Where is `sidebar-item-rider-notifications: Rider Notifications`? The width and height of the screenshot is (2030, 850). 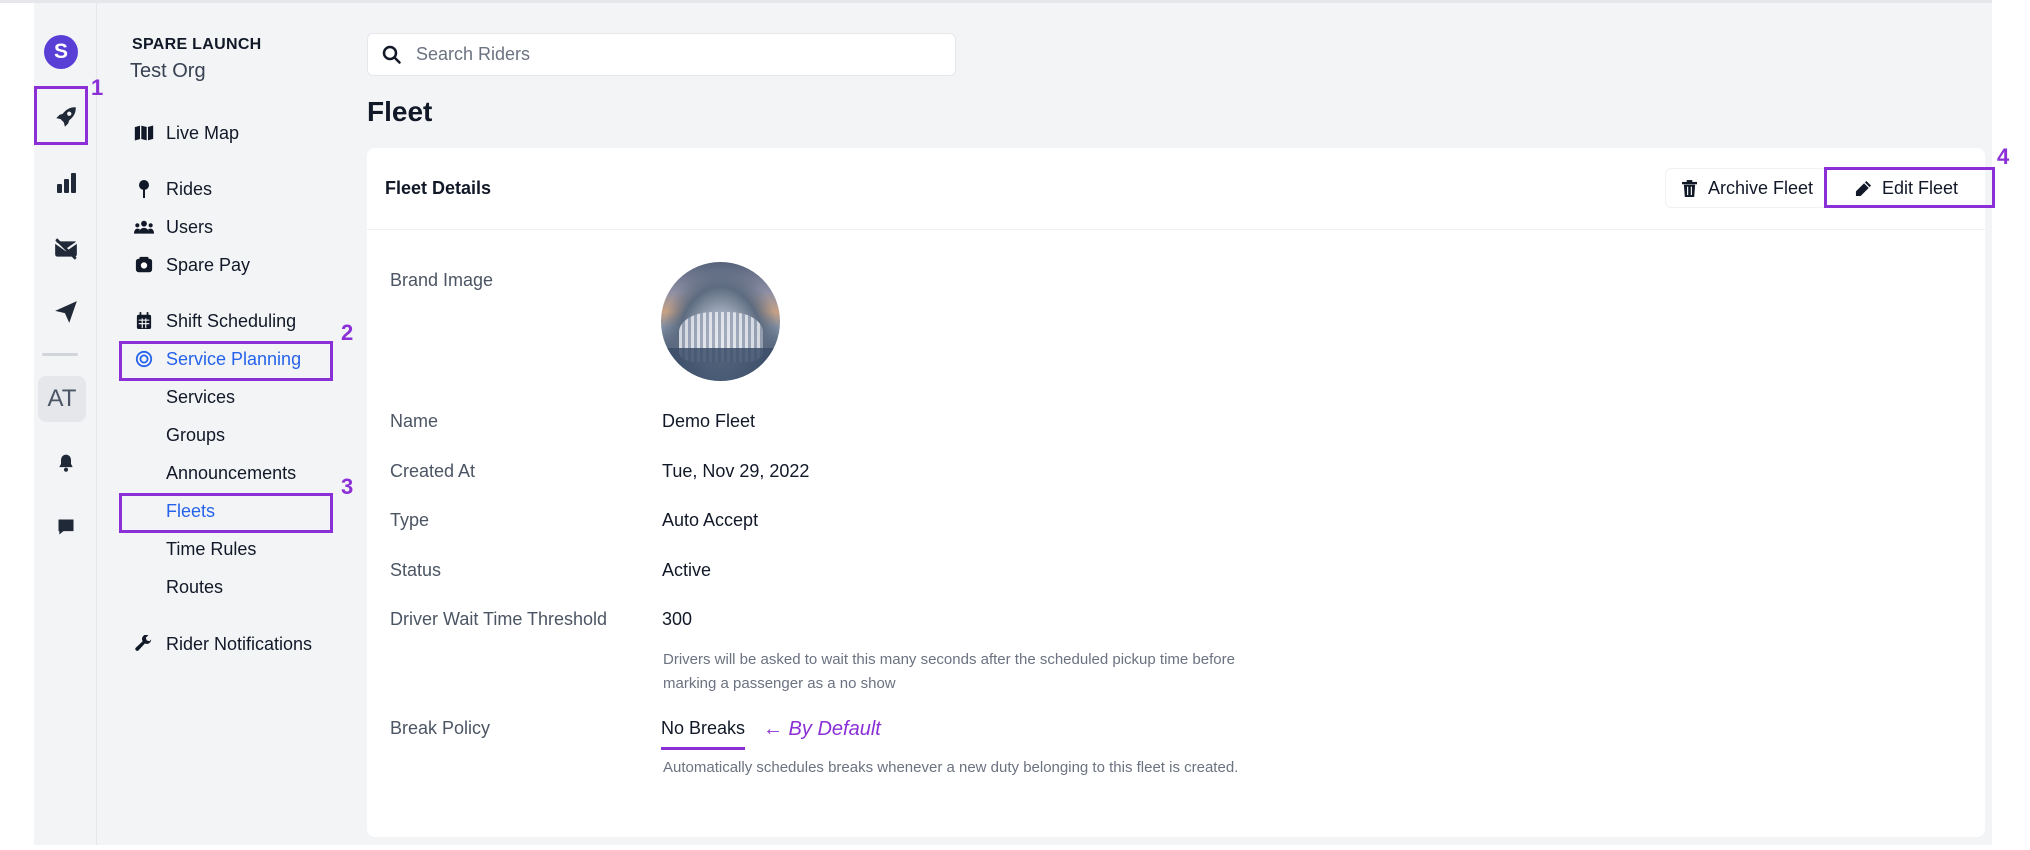
sidebar-item-rider-notifications: Rider Notifications is located at coordinates (223, 644).